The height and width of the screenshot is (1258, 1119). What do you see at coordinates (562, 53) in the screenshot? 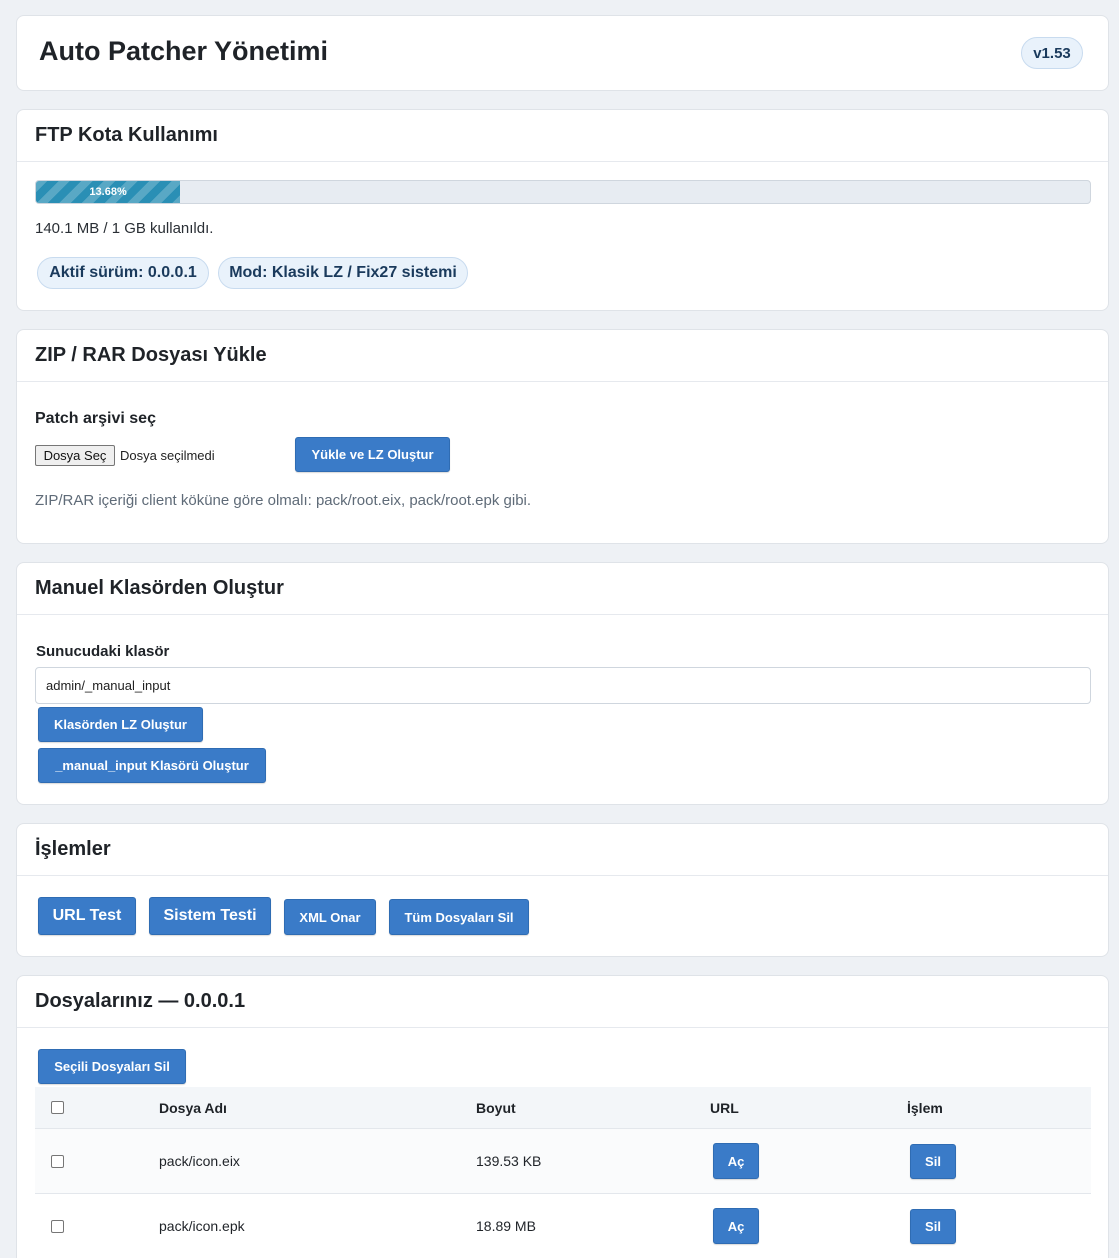
I see `header-card: Auto Patcher Yönetimi v1.53` at bounding box center [562, 53].